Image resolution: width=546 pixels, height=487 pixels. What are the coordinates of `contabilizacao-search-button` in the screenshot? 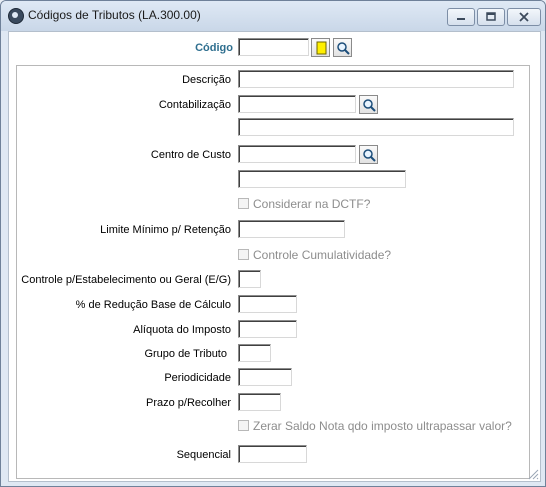 It's located at (368, 104).